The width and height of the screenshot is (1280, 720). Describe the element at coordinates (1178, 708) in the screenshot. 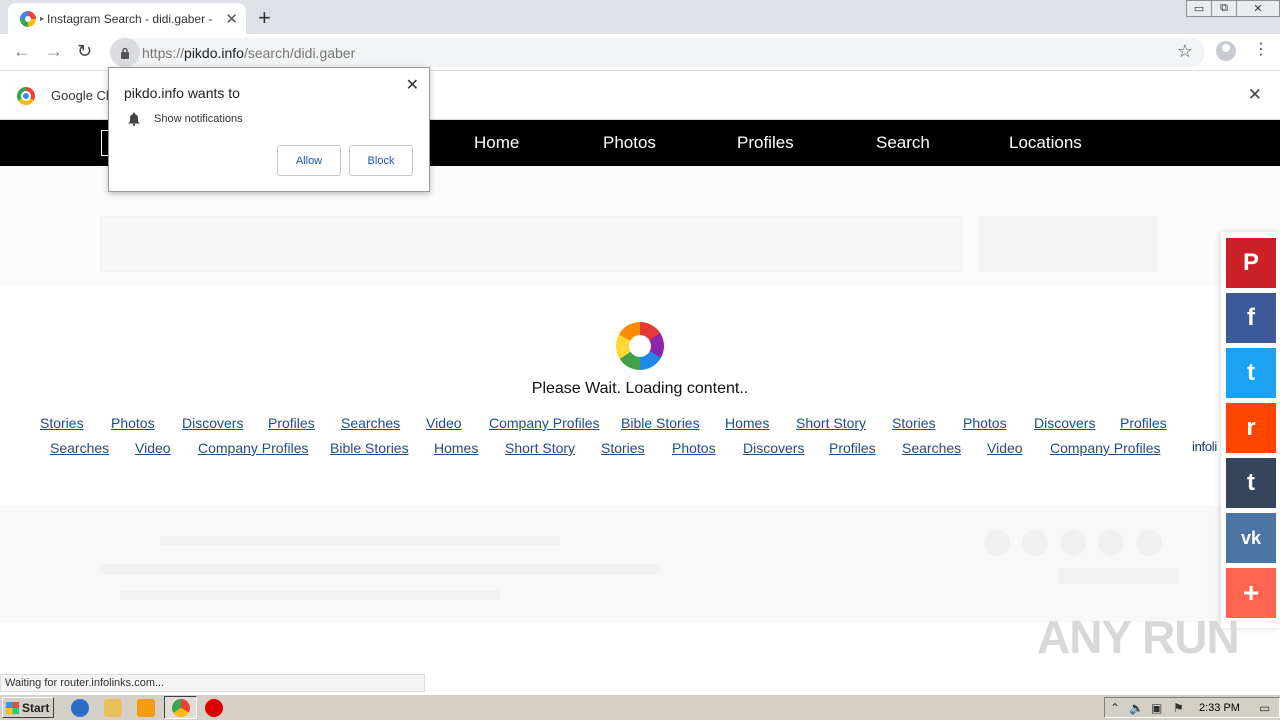

I see `action-center-flag-icon: ⚑` at that location.